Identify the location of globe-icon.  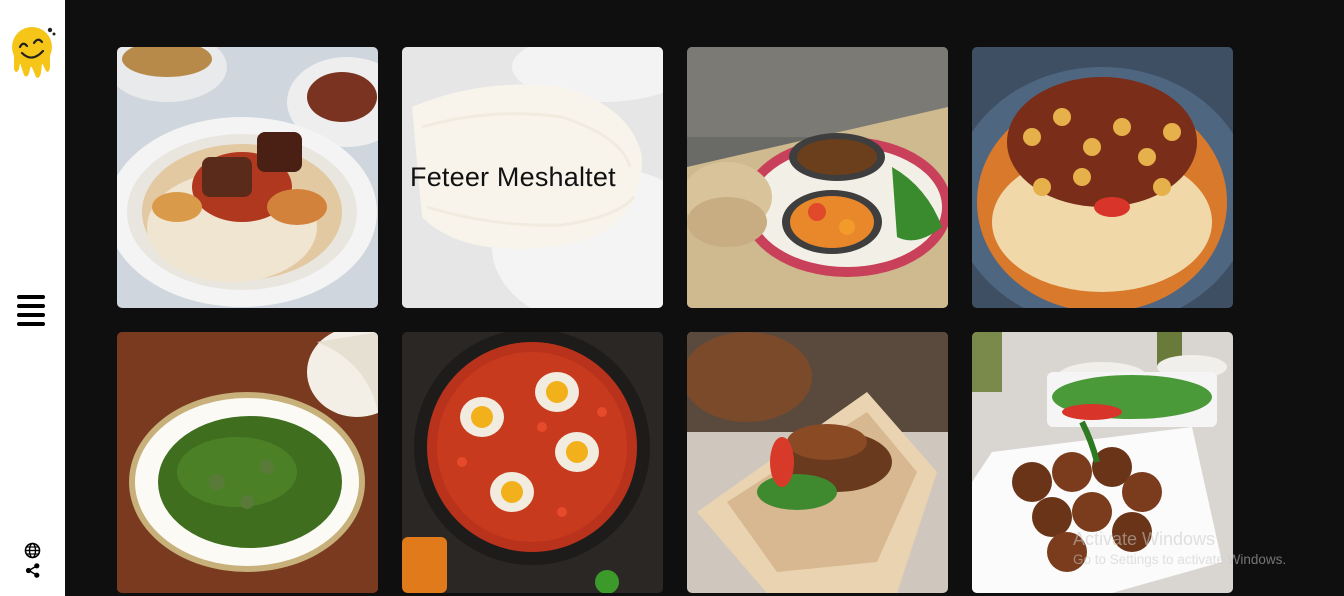
(32, 550).